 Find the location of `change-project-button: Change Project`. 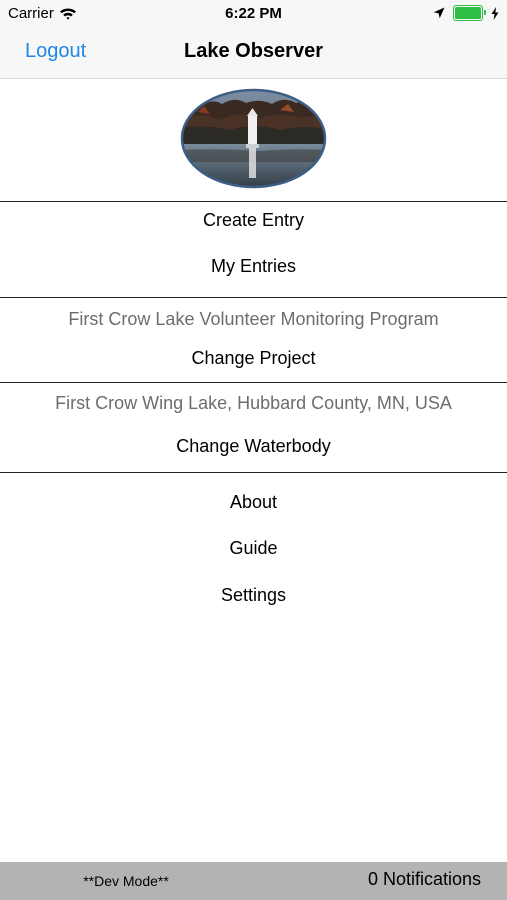

change-project-button: Change Project is located at coordinates (253, 358).